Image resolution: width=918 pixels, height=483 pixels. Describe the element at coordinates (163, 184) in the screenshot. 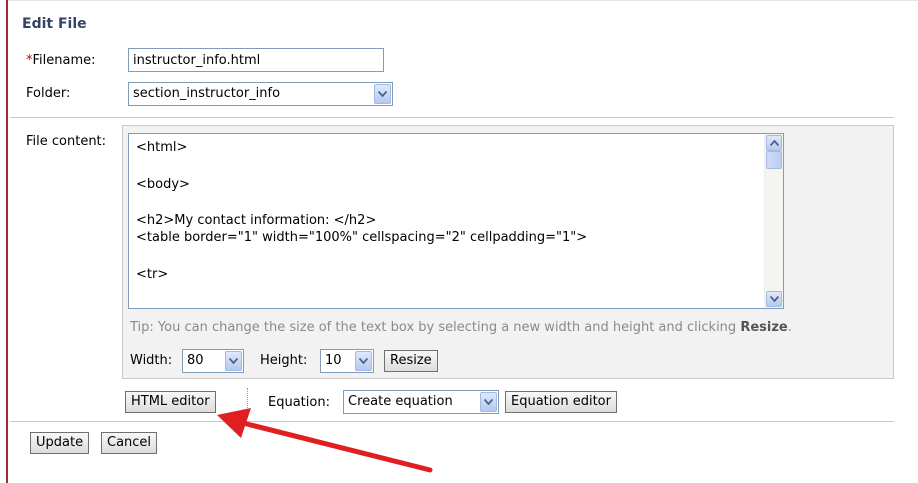

I see `code-line: <body>` at that location.